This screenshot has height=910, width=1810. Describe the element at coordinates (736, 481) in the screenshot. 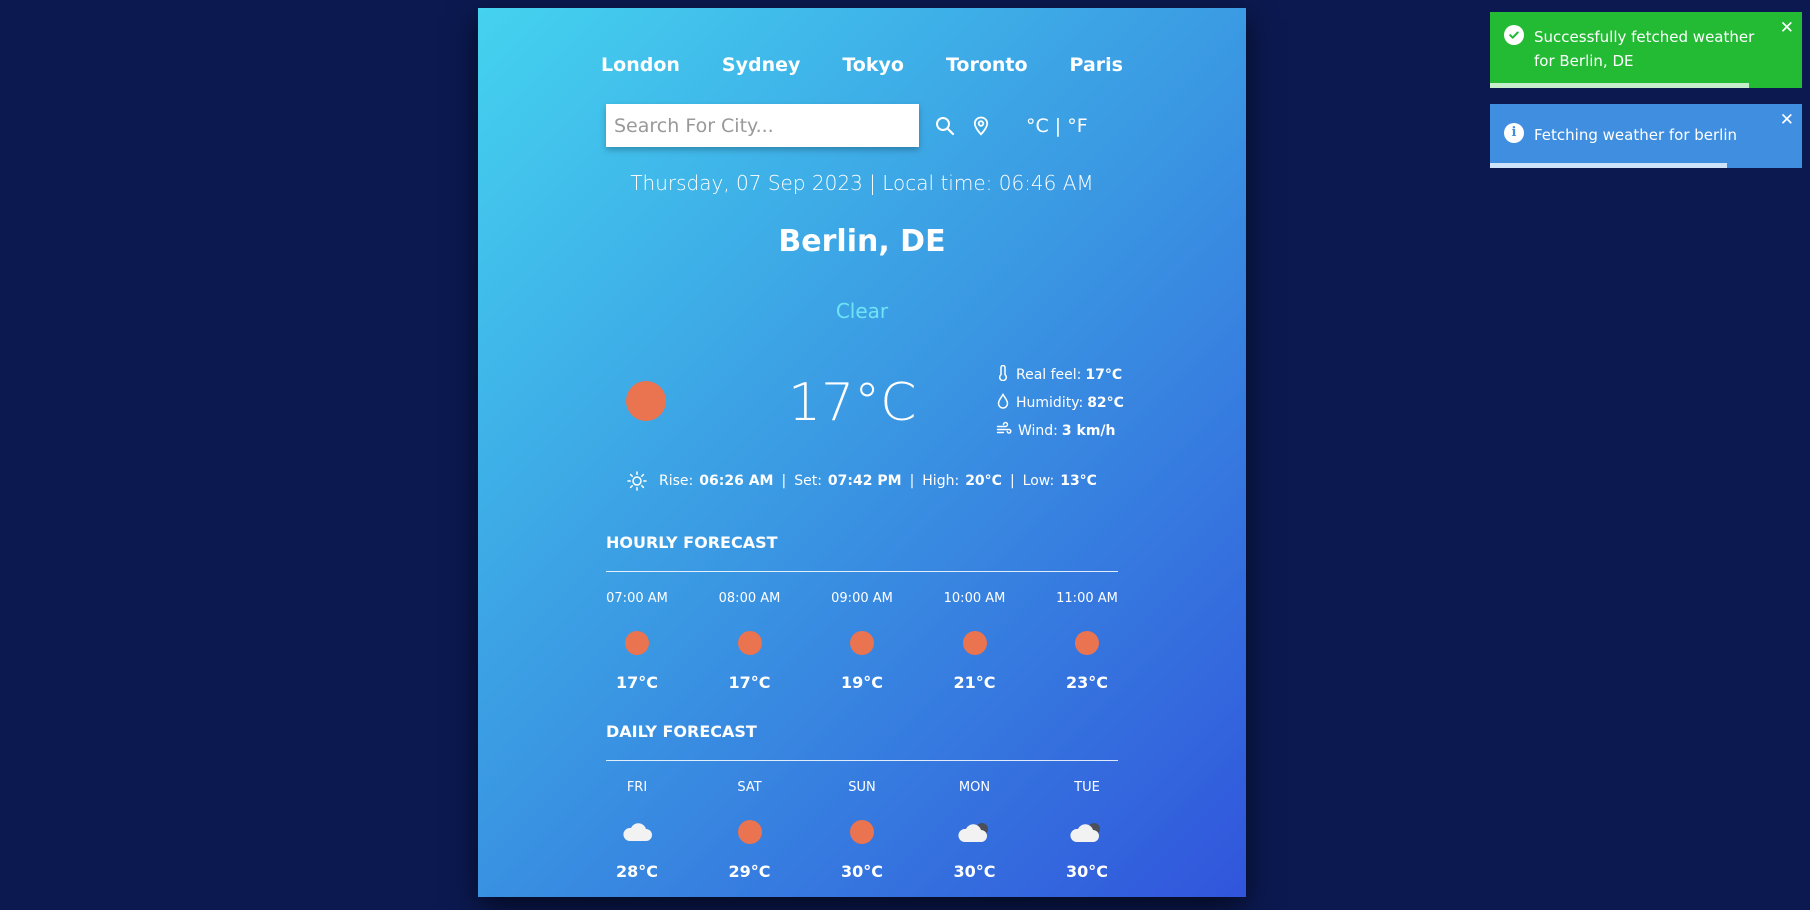

I see `sunrise-value: 06:26 AM` at that location.